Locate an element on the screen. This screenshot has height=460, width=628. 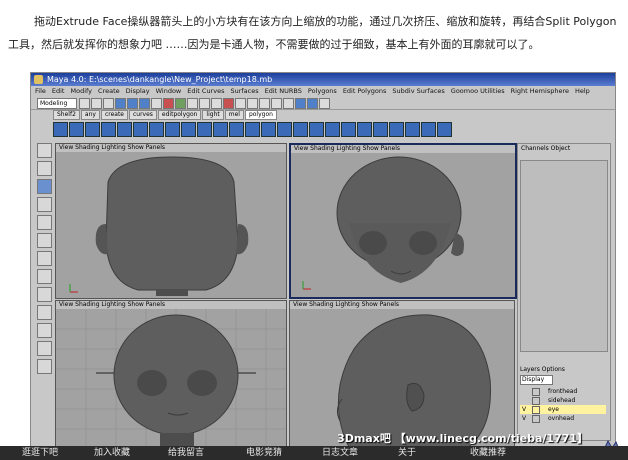
shelf-tab-curves: curves is located at coordinates (142, 115).